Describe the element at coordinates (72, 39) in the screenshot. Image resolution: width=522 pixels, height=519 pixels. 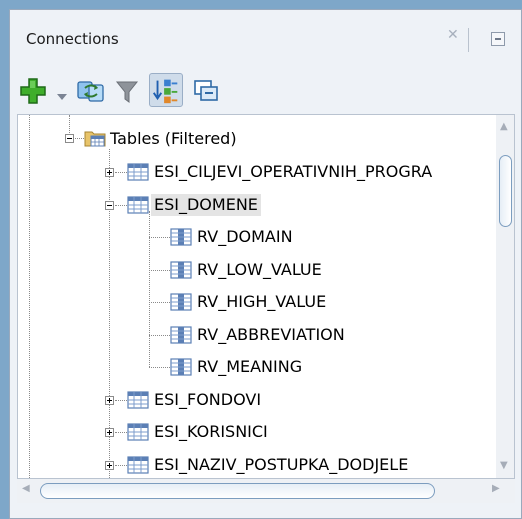
I see `panel-title: Connections` at that location.